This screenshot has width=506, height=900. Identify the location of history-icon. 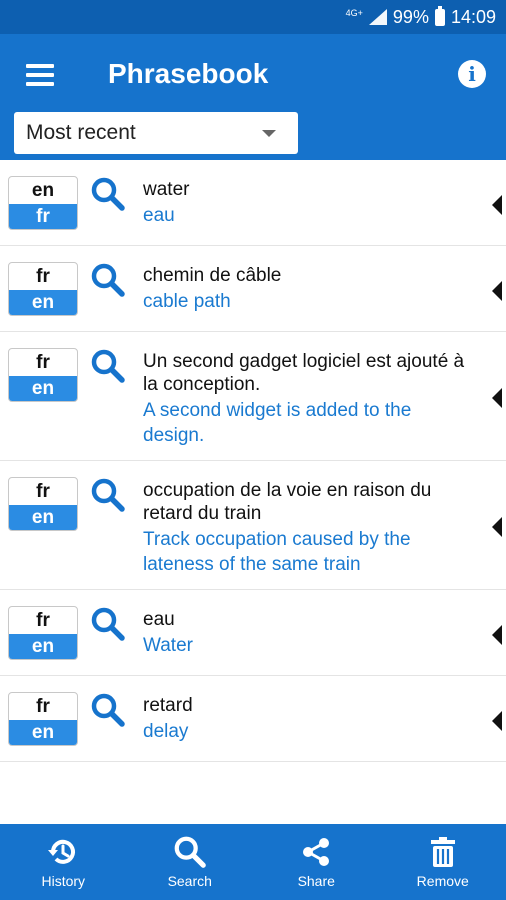
(62, 851).